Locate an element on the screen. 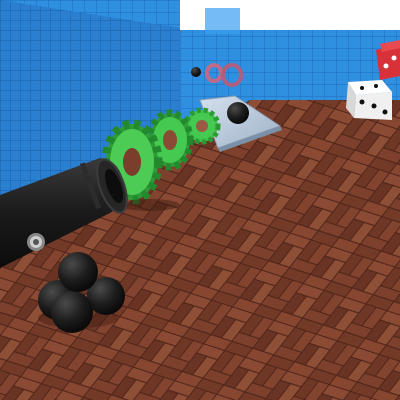 The width and height of the screenshot is (400, 400). wall-panel is located at coordinates (222, 21).